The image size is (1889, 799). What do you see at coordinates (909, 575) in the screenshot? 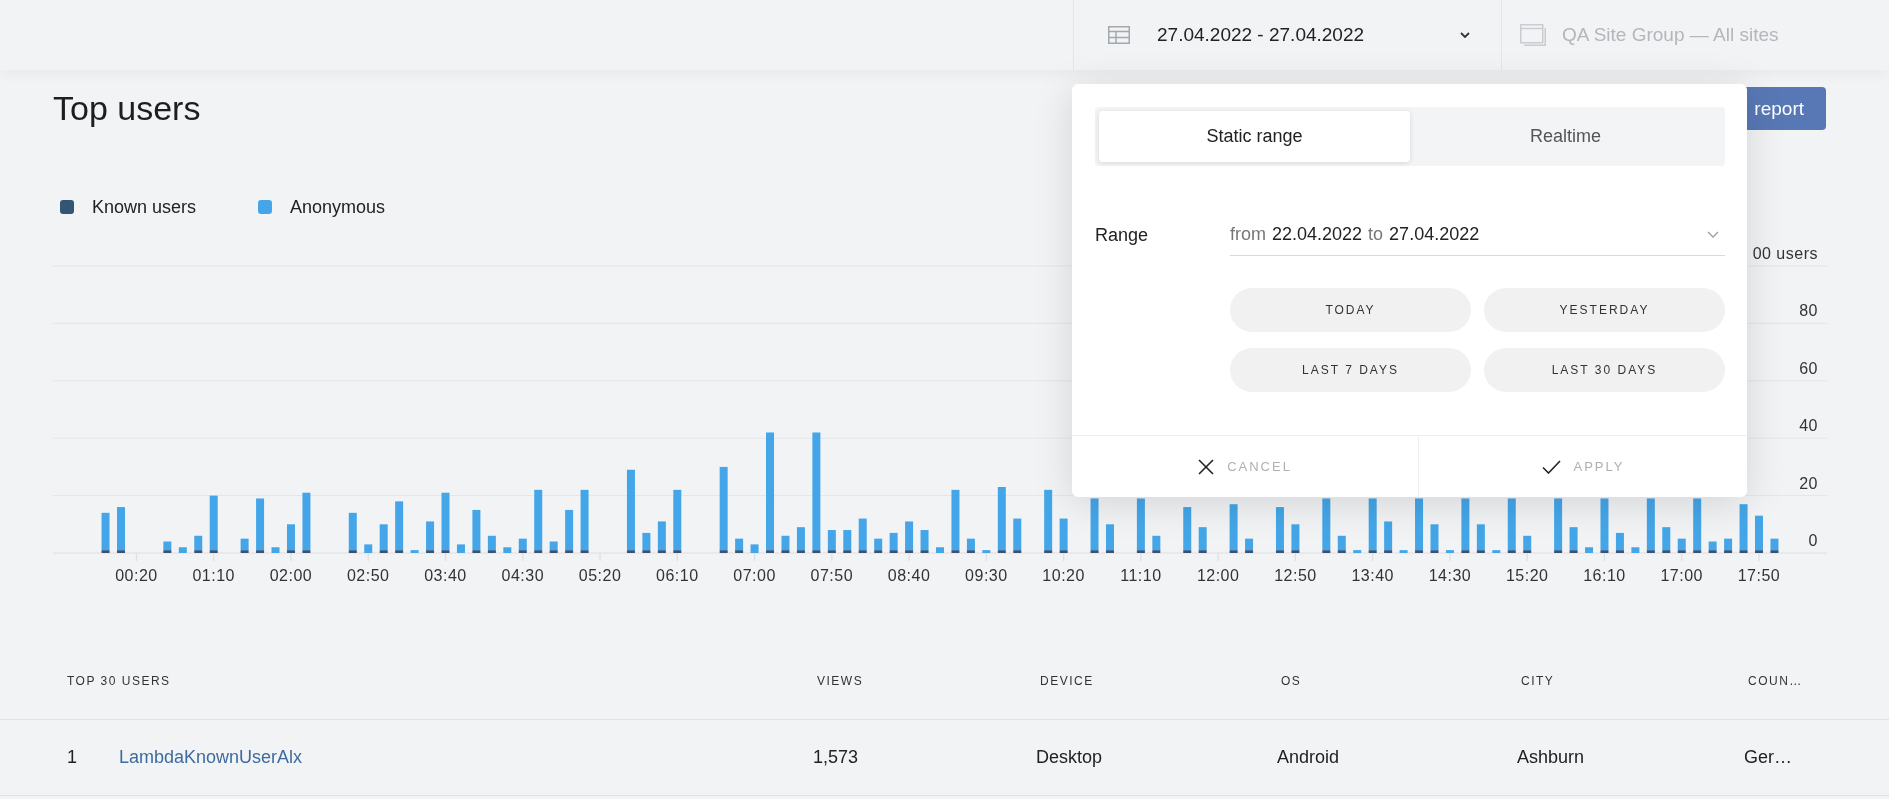
I see `x-tick-label: 08:40` at bounding box center [909, 575].